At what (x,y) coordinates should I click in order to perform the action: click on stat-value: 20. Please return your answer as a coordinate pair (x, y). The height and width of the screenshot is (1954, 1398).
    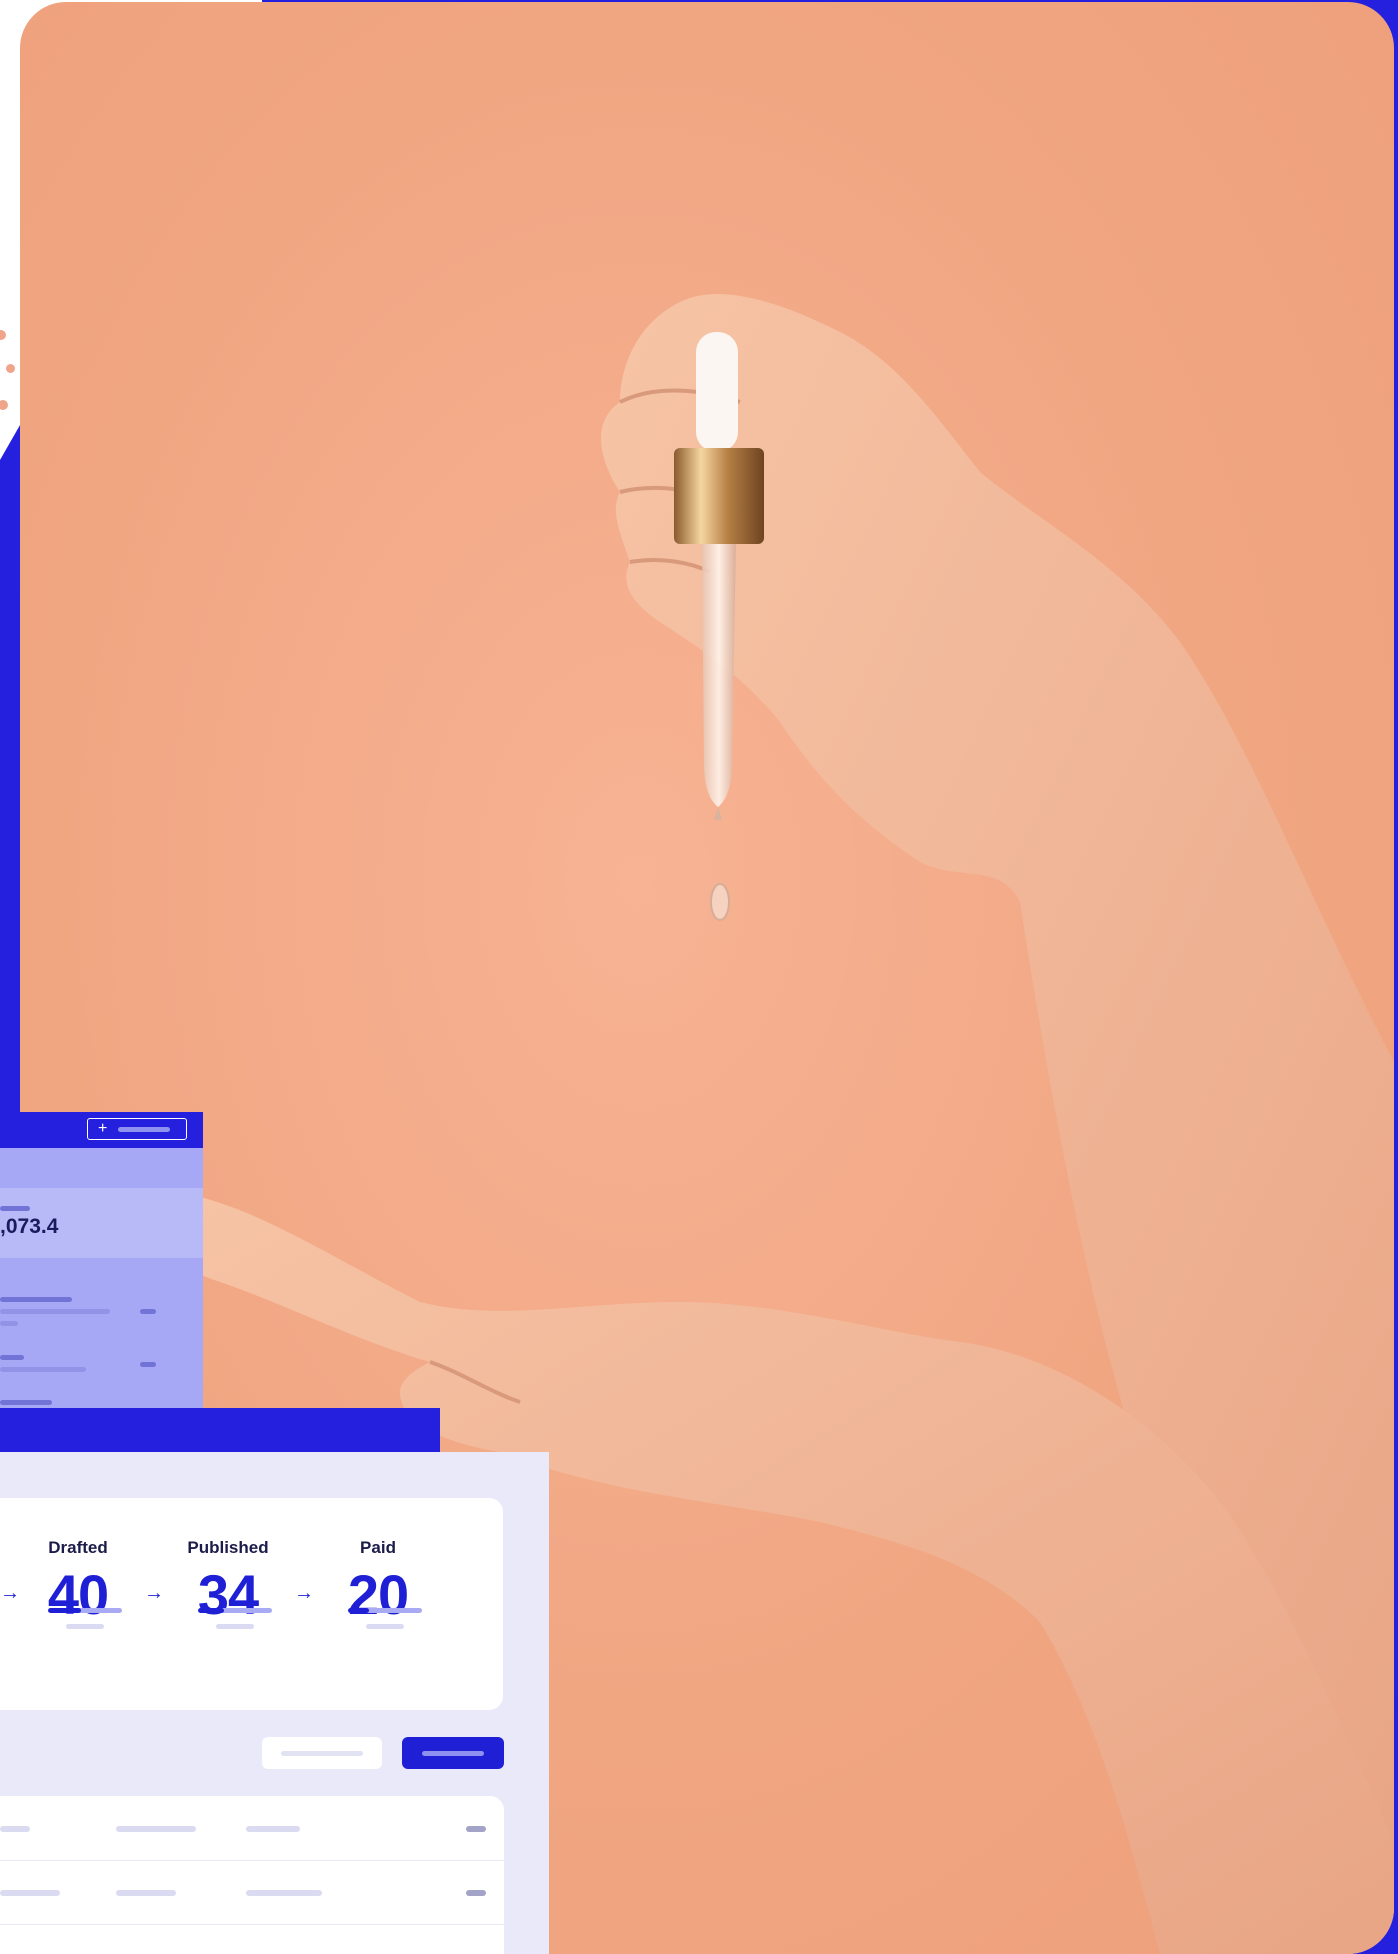
    Looking at the image, I should click on (378, 1594).